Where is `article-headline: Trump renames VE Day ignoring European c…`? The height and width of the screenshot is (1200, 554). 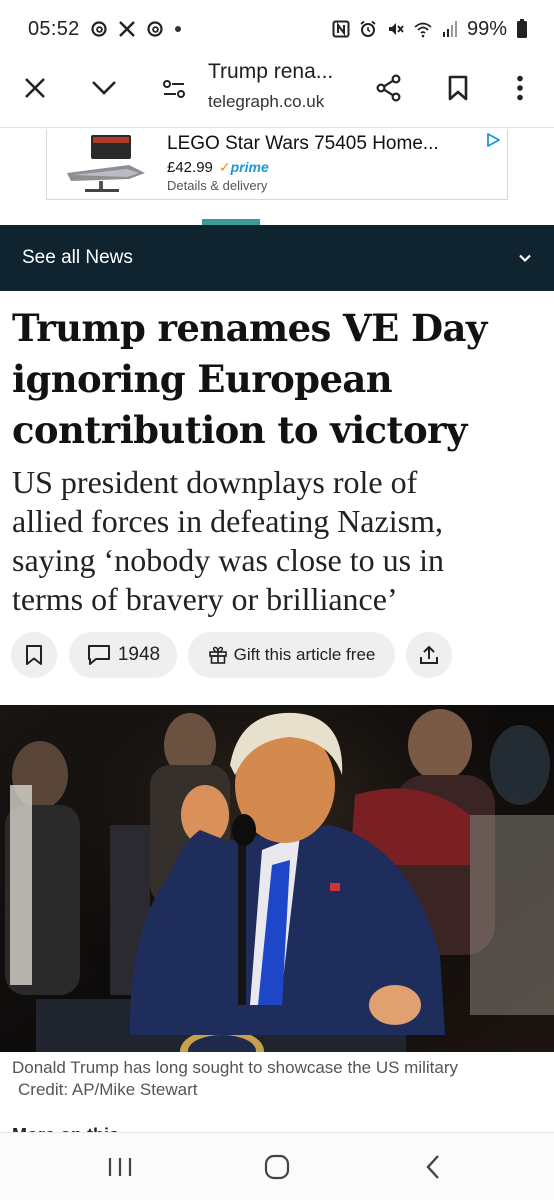
article-headline: Trump renames VE Day ignoring European c… is located at coordinates (277, 379).